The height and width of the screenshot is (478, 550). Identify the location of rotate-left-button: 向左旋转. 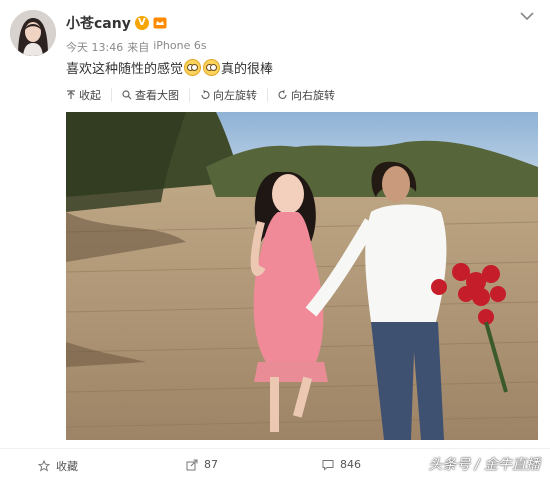
(234, 95).